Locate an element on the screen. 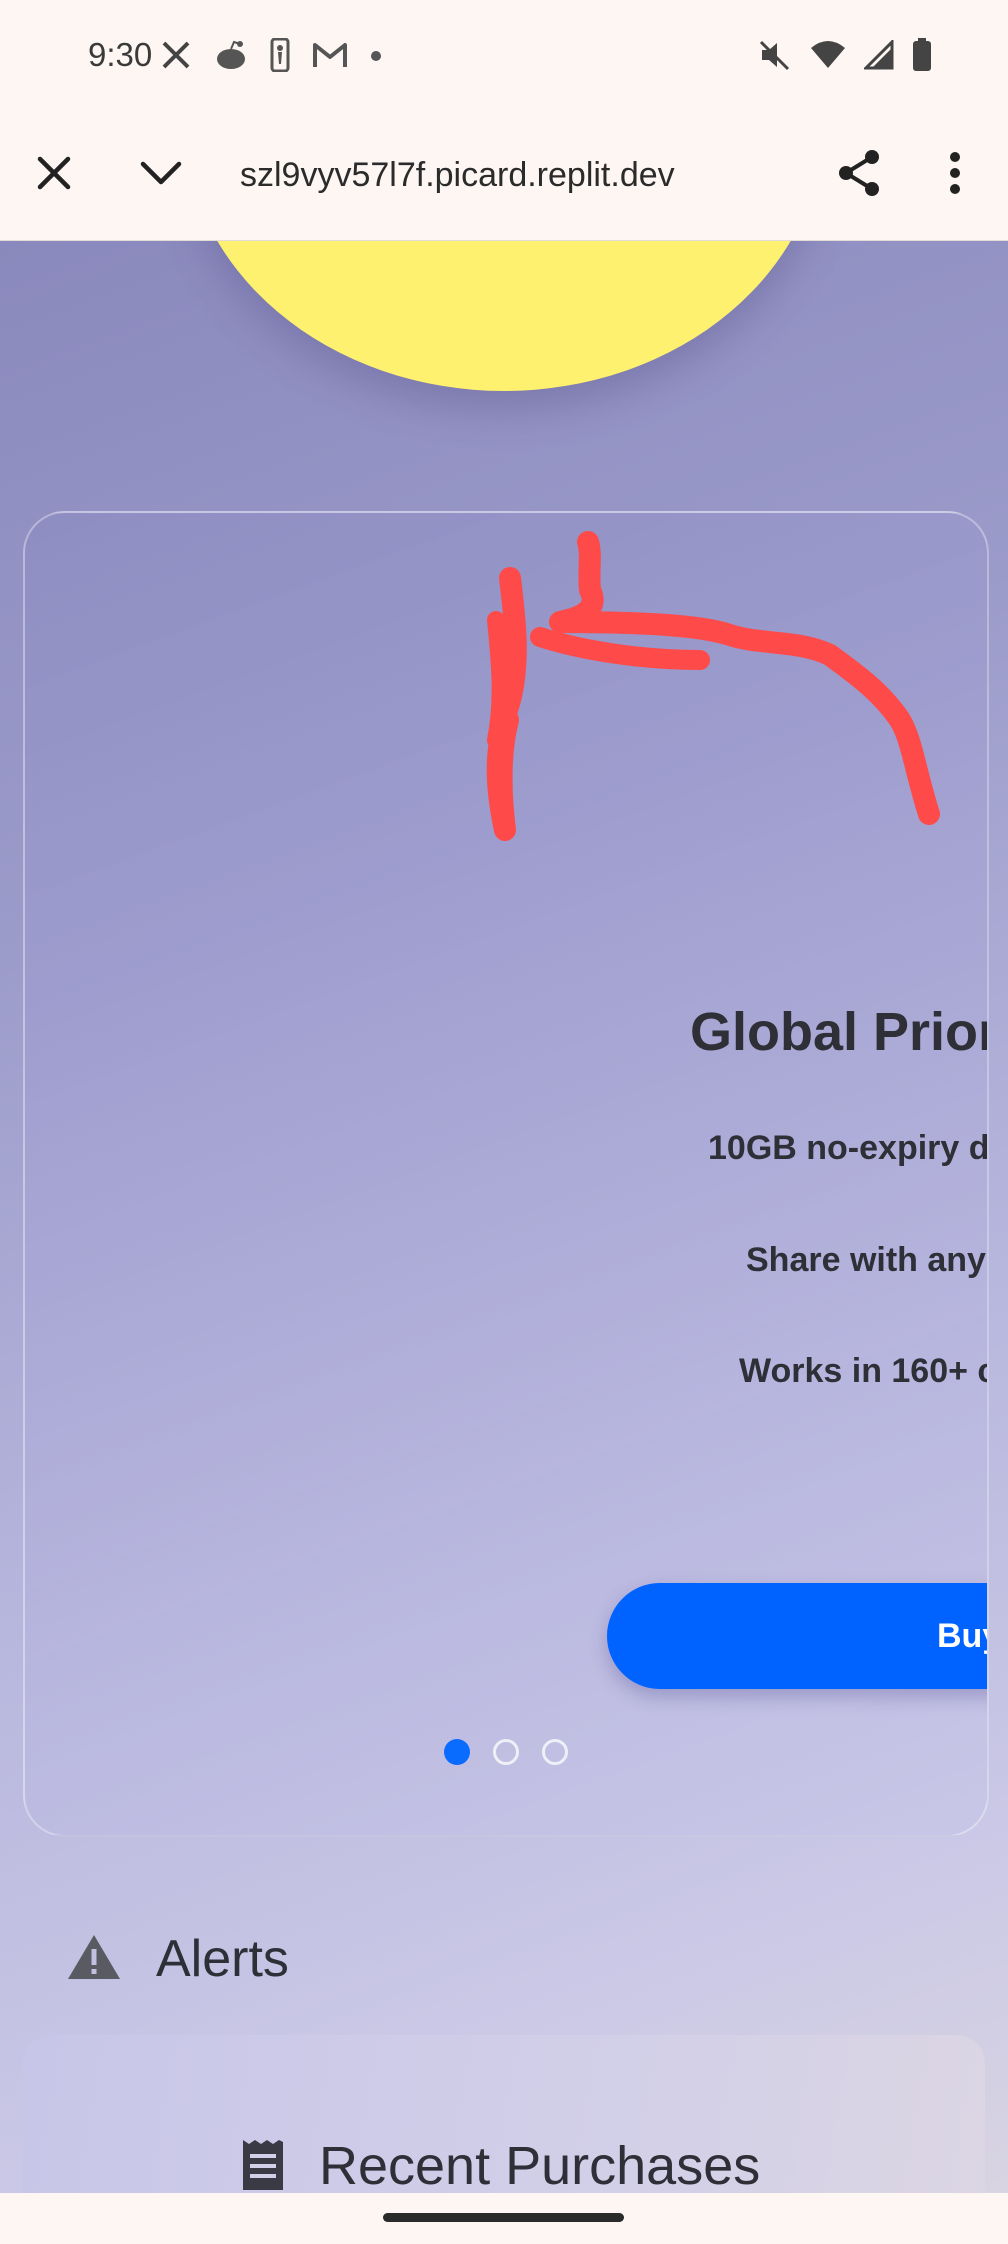  plan-feature: Works in 160+ co is located at coordinates (863, 1371).